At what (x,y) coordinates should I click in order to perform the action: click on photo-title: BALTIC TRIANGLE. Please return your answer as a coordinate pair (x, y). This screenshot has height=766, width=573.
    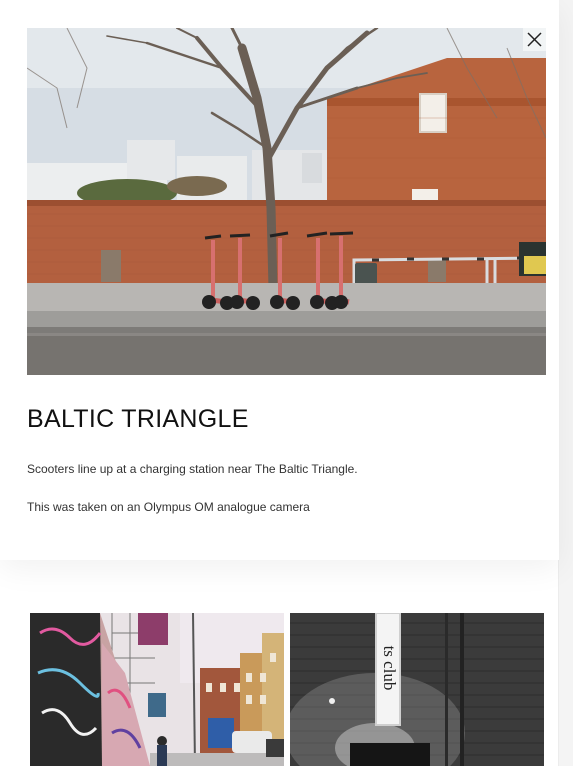
    Looking at the image, I should click on (138, 419).